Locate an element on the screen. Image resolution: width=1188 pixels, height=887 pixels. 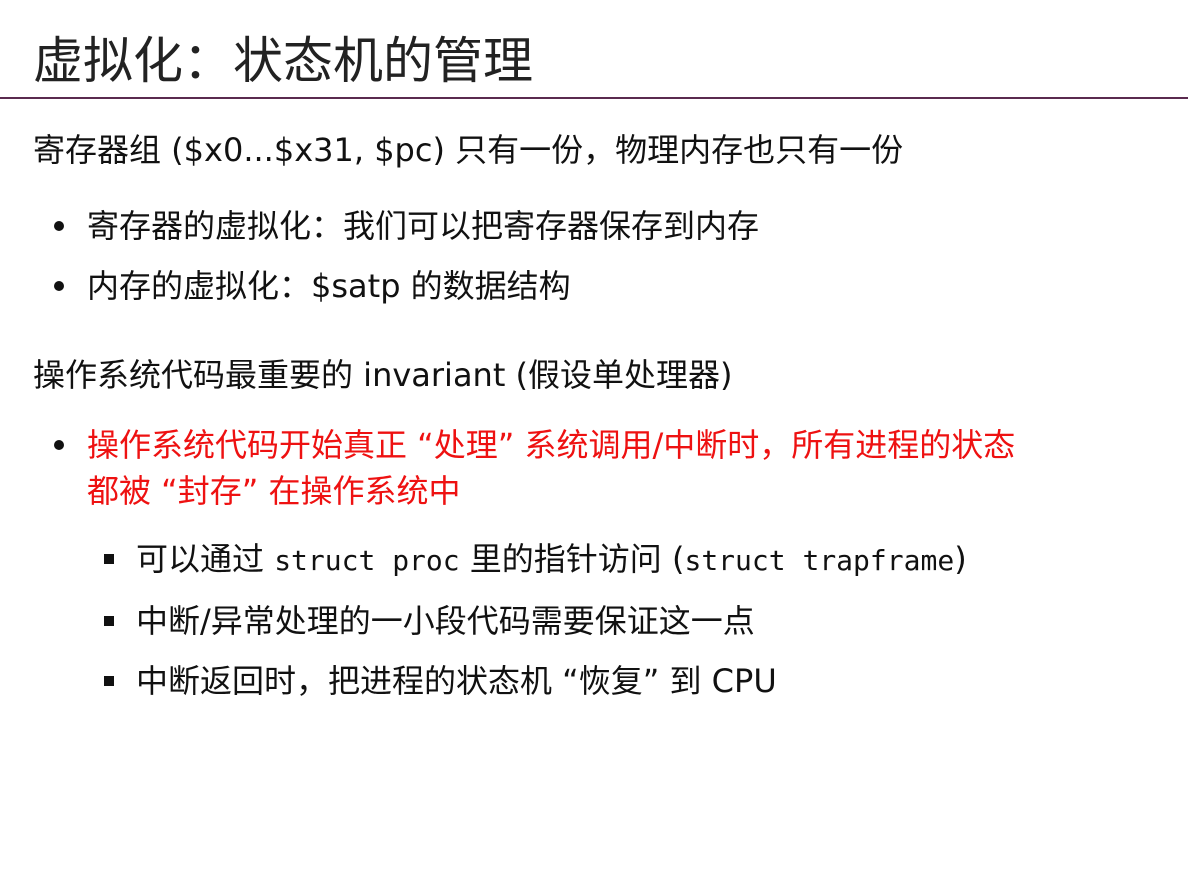
paragraph-invariant: 操作系统代码最重要的 invariant (假设单处理器) is located at coordinates (383, 375).